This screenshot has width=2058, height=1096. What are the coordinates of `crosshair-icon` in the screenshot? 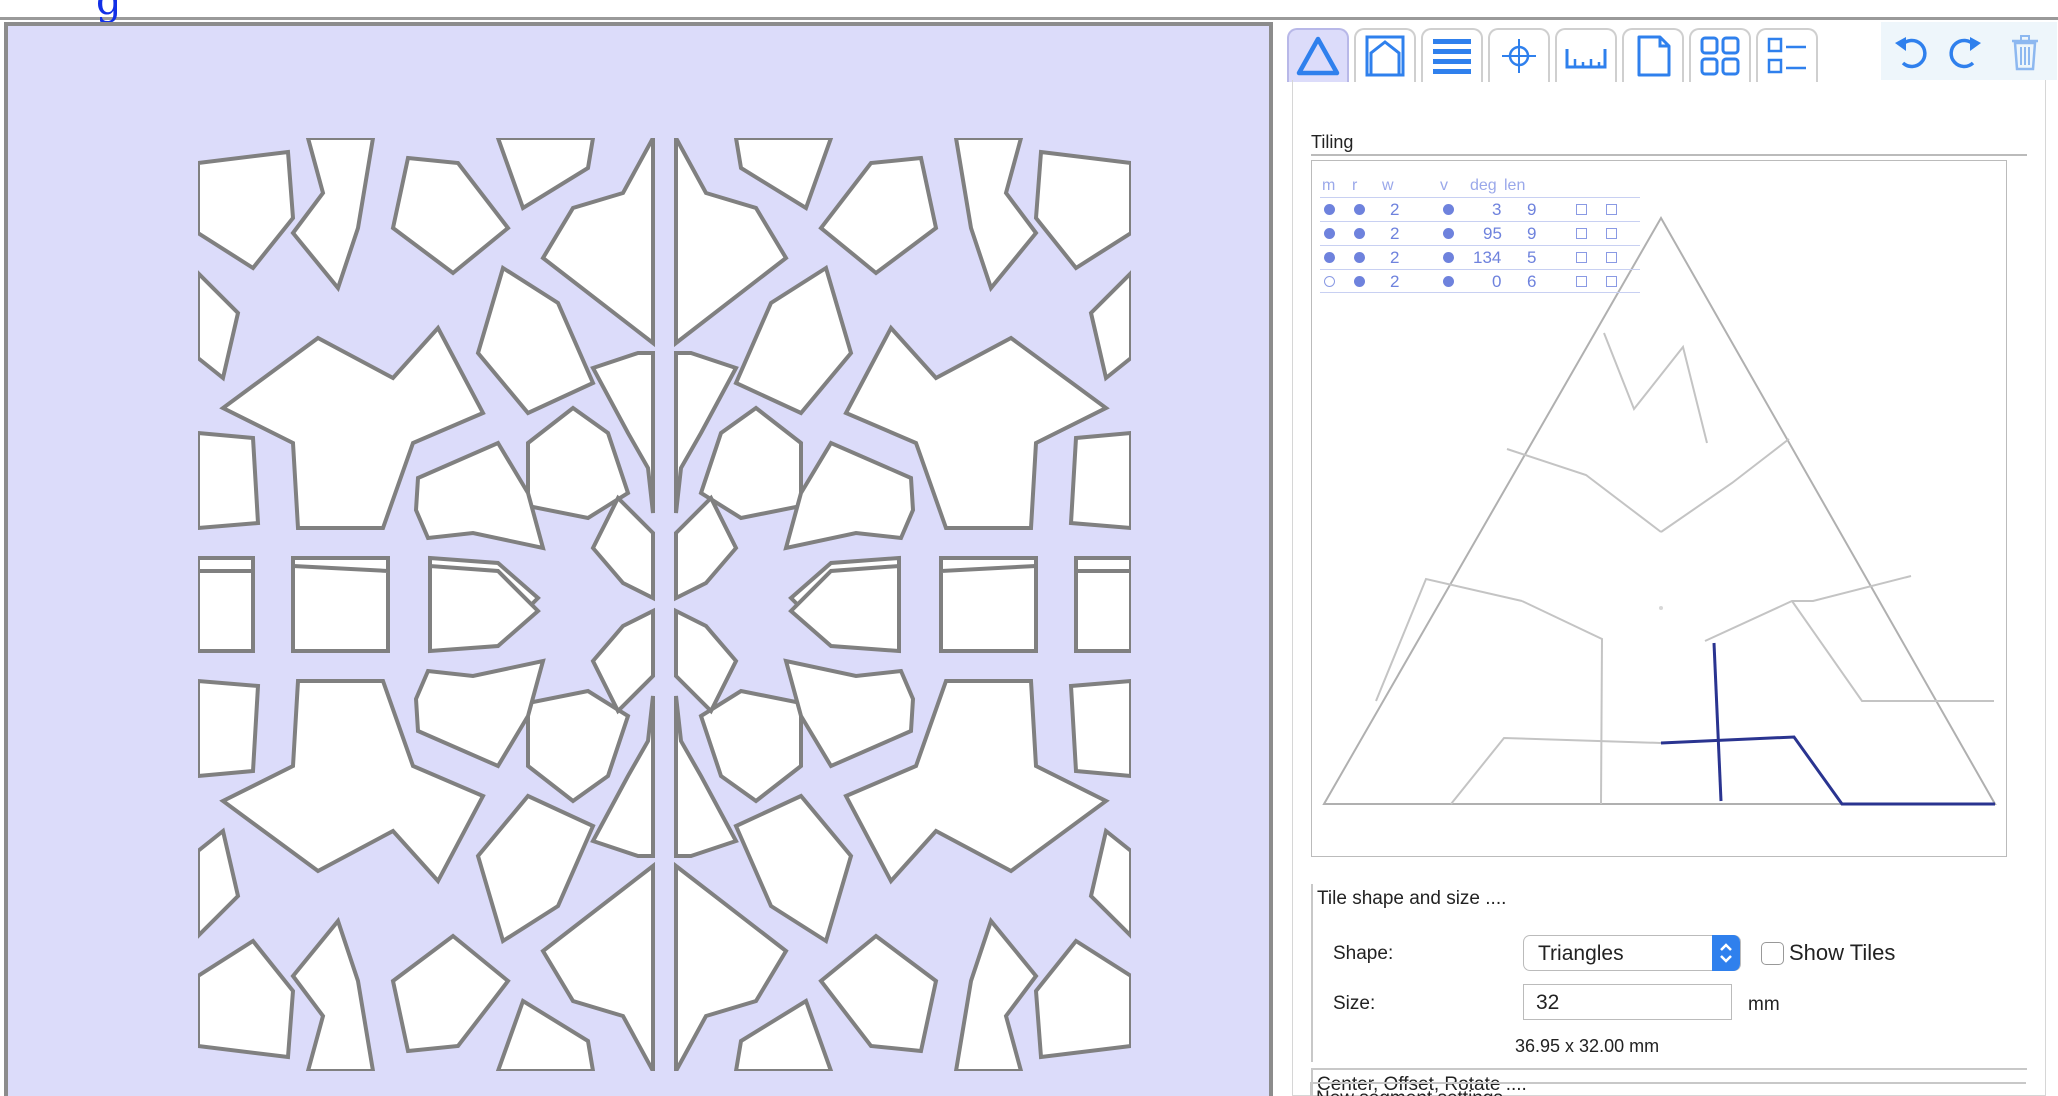 It's located at (1519, 56).